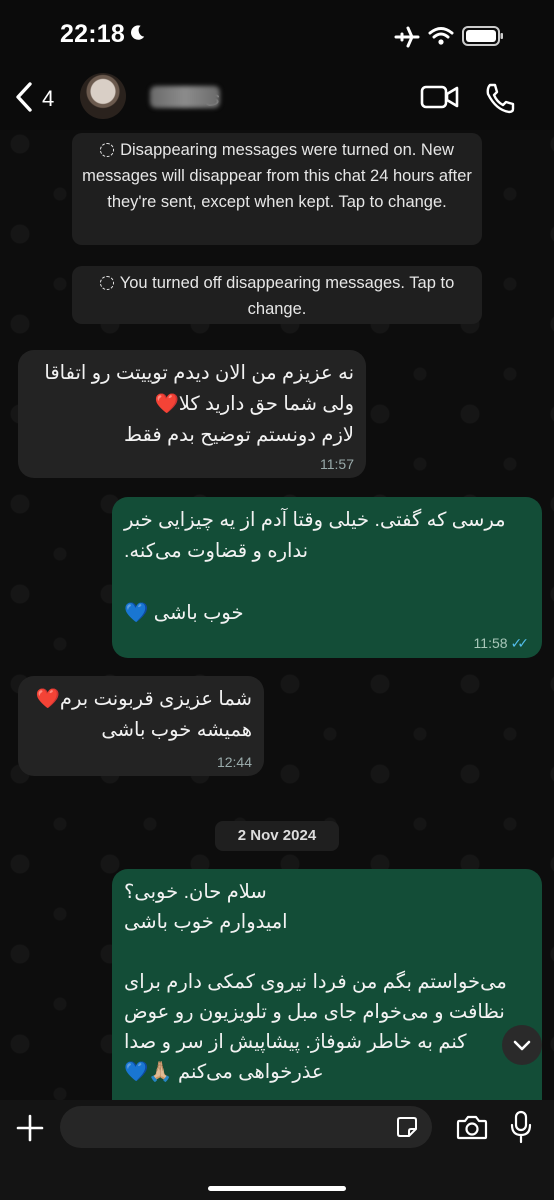 The image size is (554, 1200). Describe the element at coordinates (48, 99) in the screenshot. I see `unread-count: 4` at that location.